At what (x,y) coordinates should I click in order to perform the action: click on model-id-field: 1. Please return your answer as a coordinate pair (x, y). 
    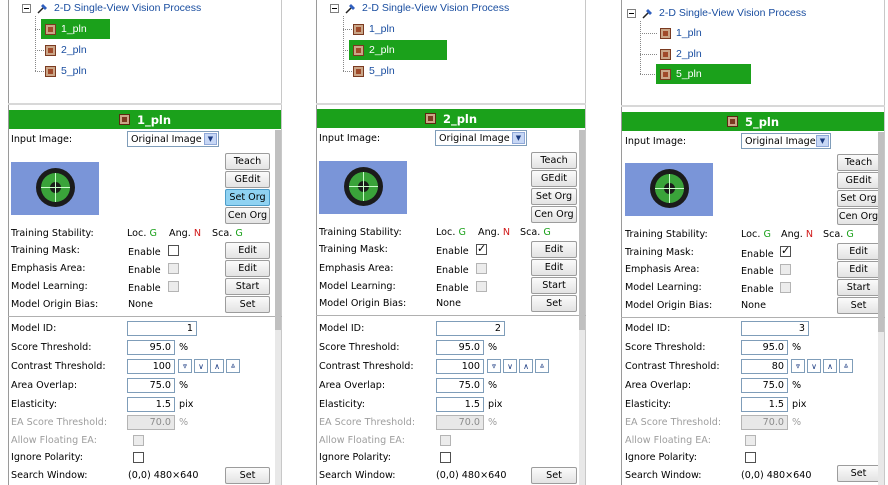
    Looking at the image, I should click on (162, 328).